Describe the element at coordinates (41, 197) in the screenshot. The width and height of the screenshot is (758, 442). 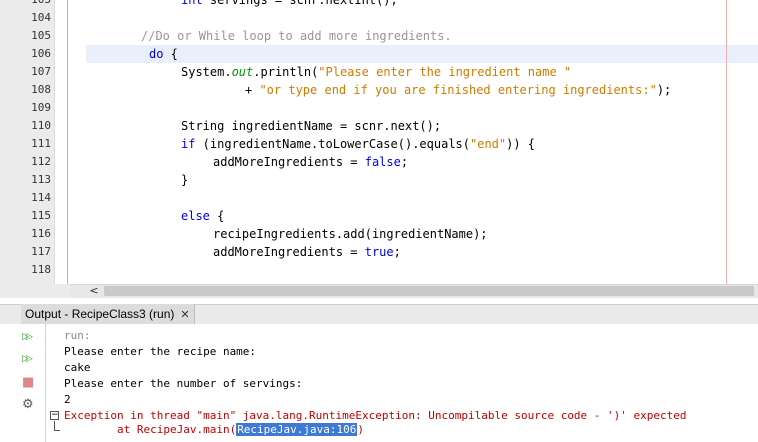
I see `line-number: 114` at that location.